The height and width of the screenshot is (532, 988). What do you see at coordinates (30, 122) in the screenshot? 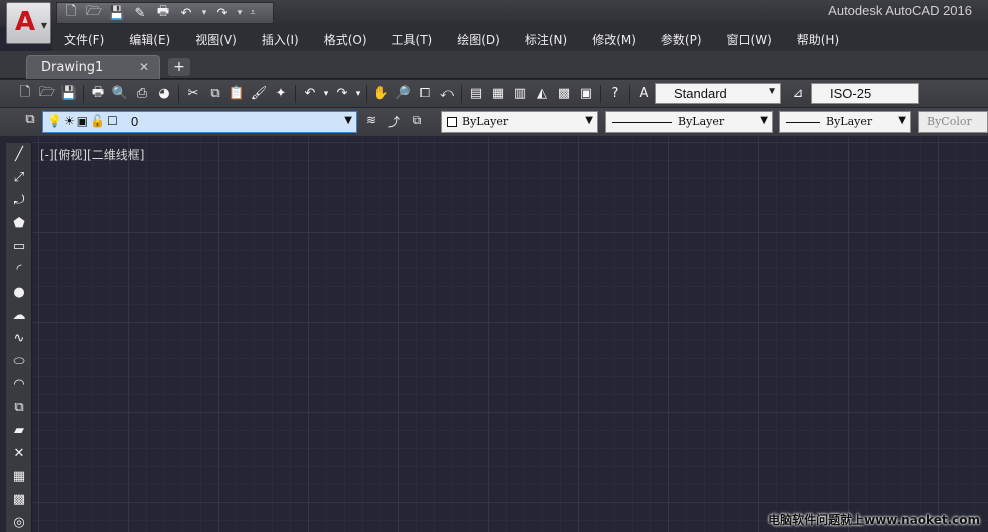
I see `layer-properties-icon: ⧉` at bounding box center [30, 122].